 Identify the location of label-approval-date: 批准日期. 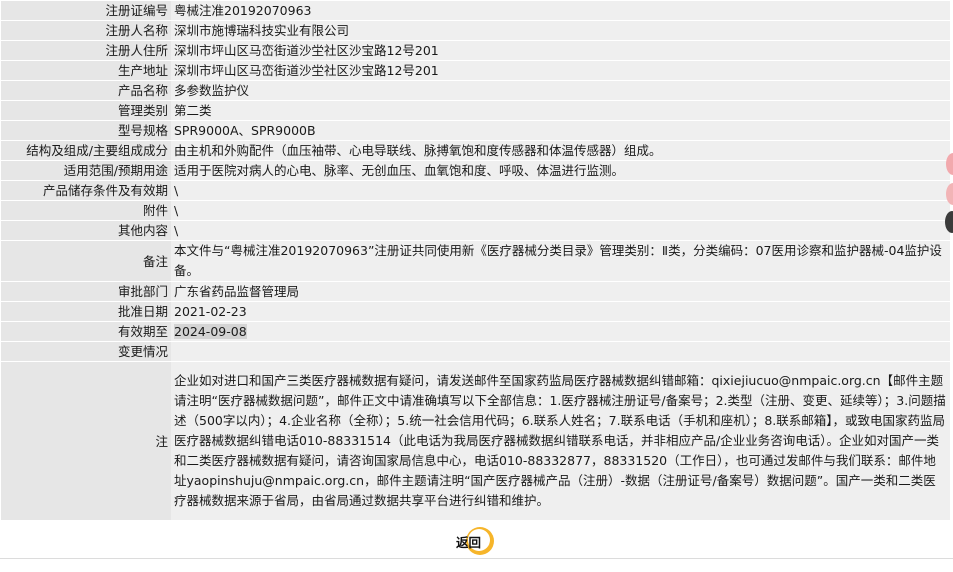
(86, 311).